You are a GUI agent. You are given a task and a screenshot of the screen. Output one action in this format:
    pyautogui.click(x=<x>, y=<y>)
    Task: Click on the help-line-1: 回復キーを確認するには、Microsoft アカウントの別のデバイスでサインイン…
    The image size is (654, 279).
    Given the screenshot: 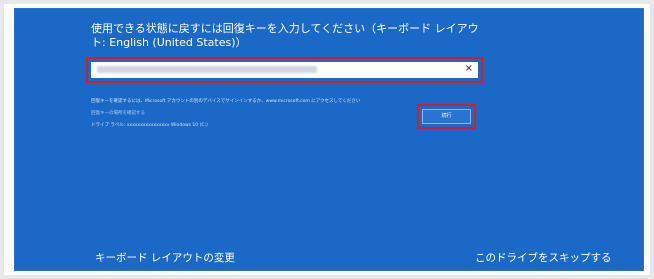 What is the action you would take?
    pyautogui.click(x=226, y=101)
    